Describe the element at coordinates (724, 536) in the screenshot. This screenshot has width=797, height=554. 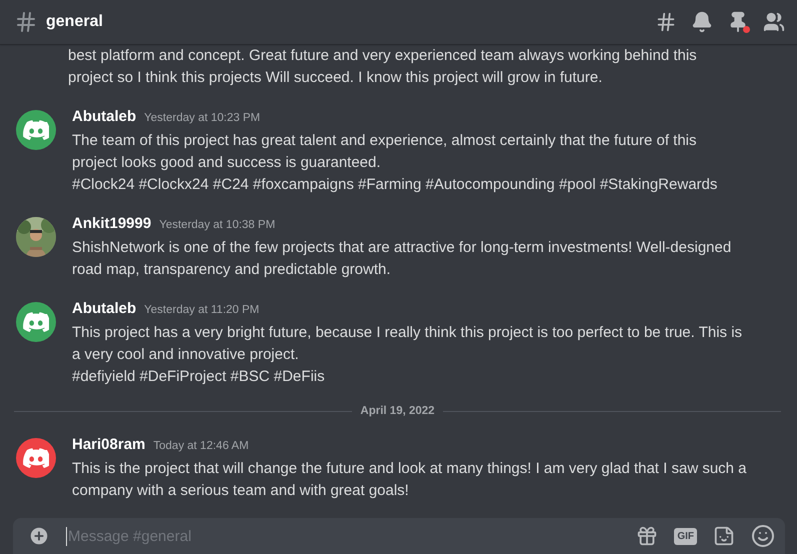
I see `sticker-icon` at that location.